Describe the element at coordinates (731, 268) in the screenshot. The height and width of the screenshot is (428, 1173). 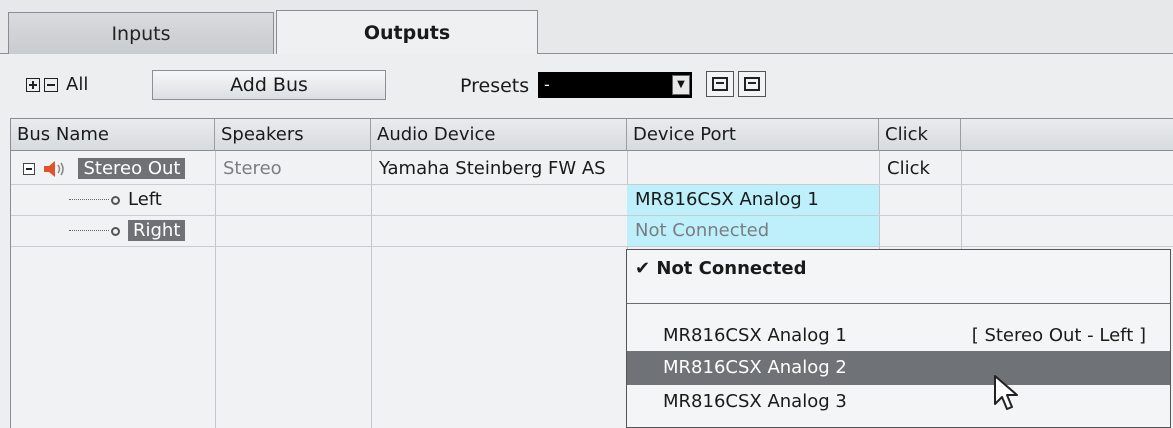
I see `menu-item-label: Not Connected` at that location.